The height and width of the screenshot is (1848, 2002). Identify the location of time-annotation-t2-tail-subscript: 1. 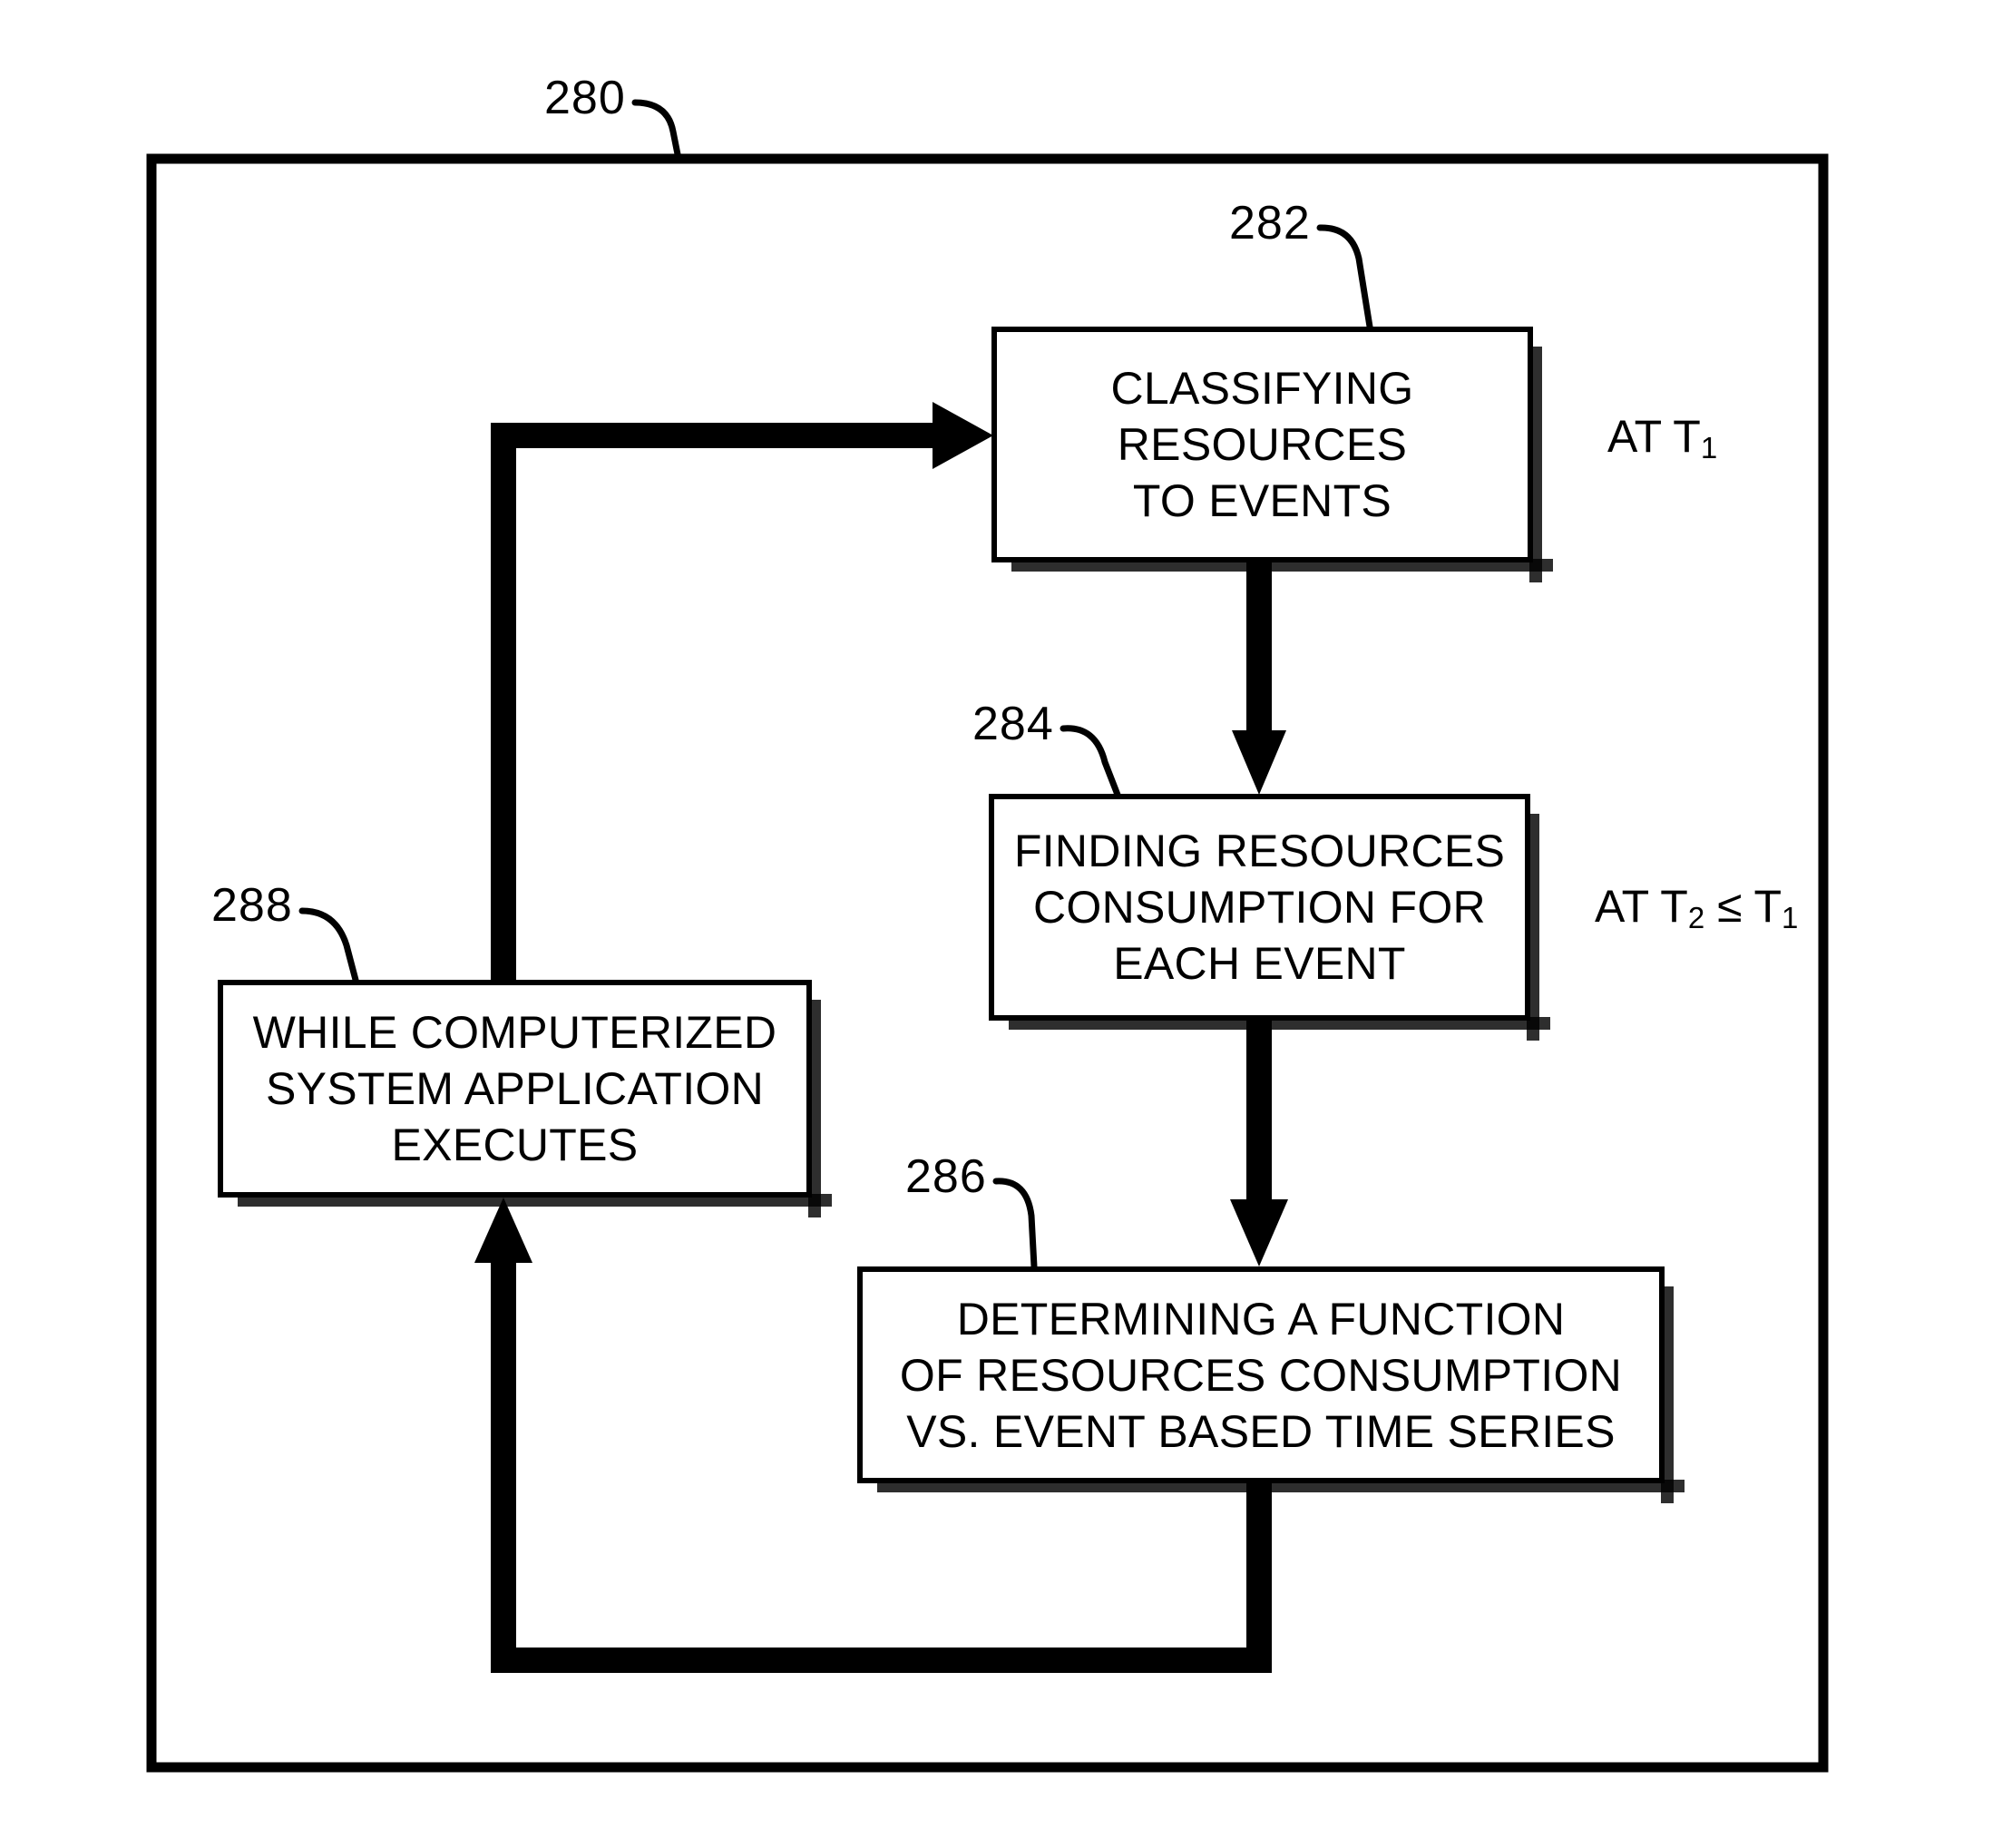
(1790, 917).